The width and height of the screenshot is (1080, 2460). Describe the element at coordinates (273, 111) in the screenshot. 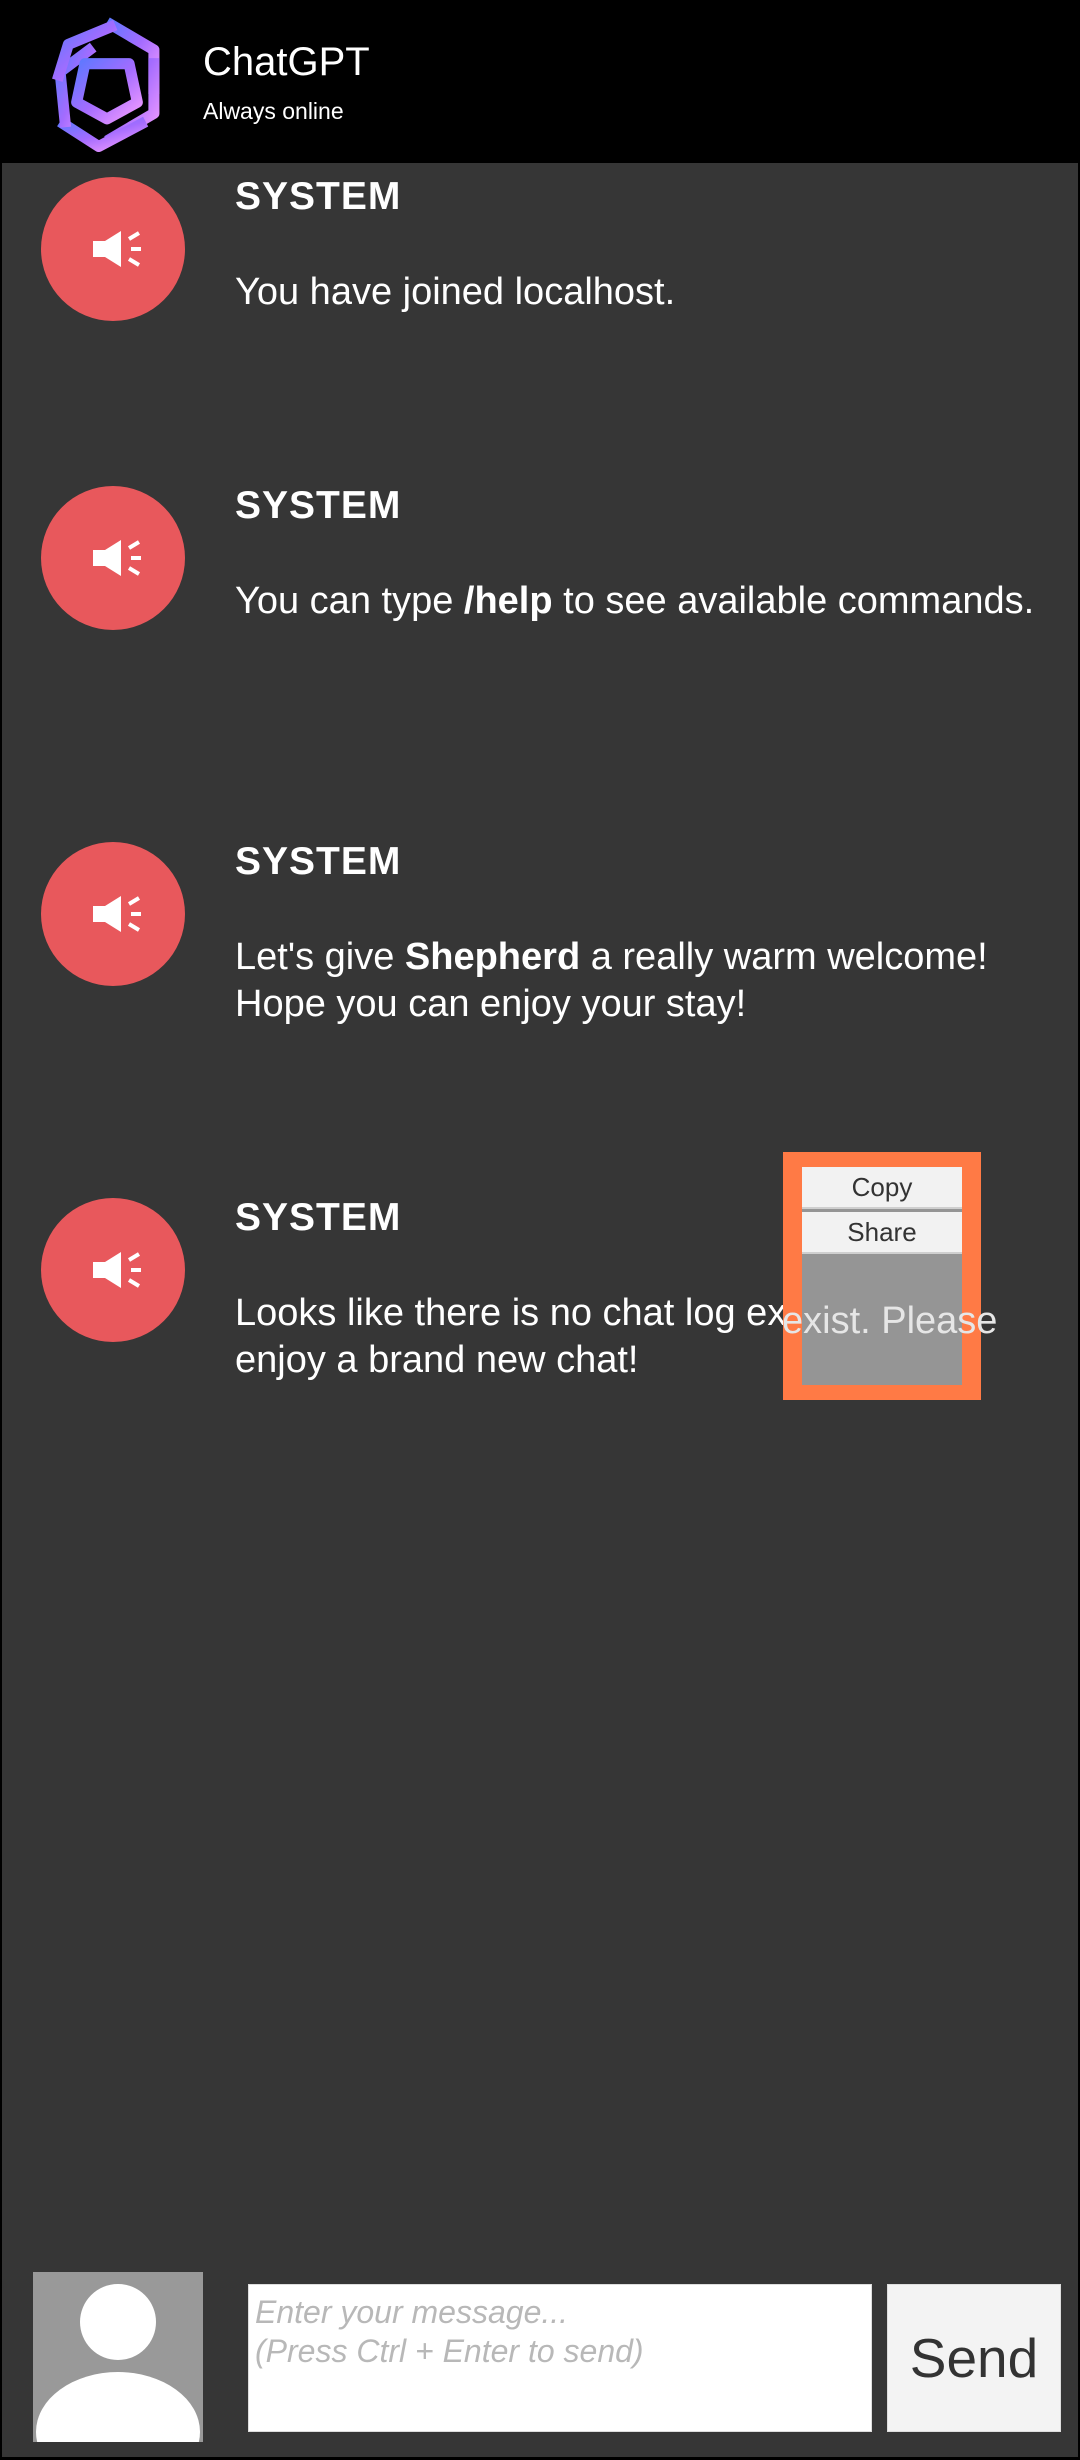

I see `status-text: Always online` at that location.